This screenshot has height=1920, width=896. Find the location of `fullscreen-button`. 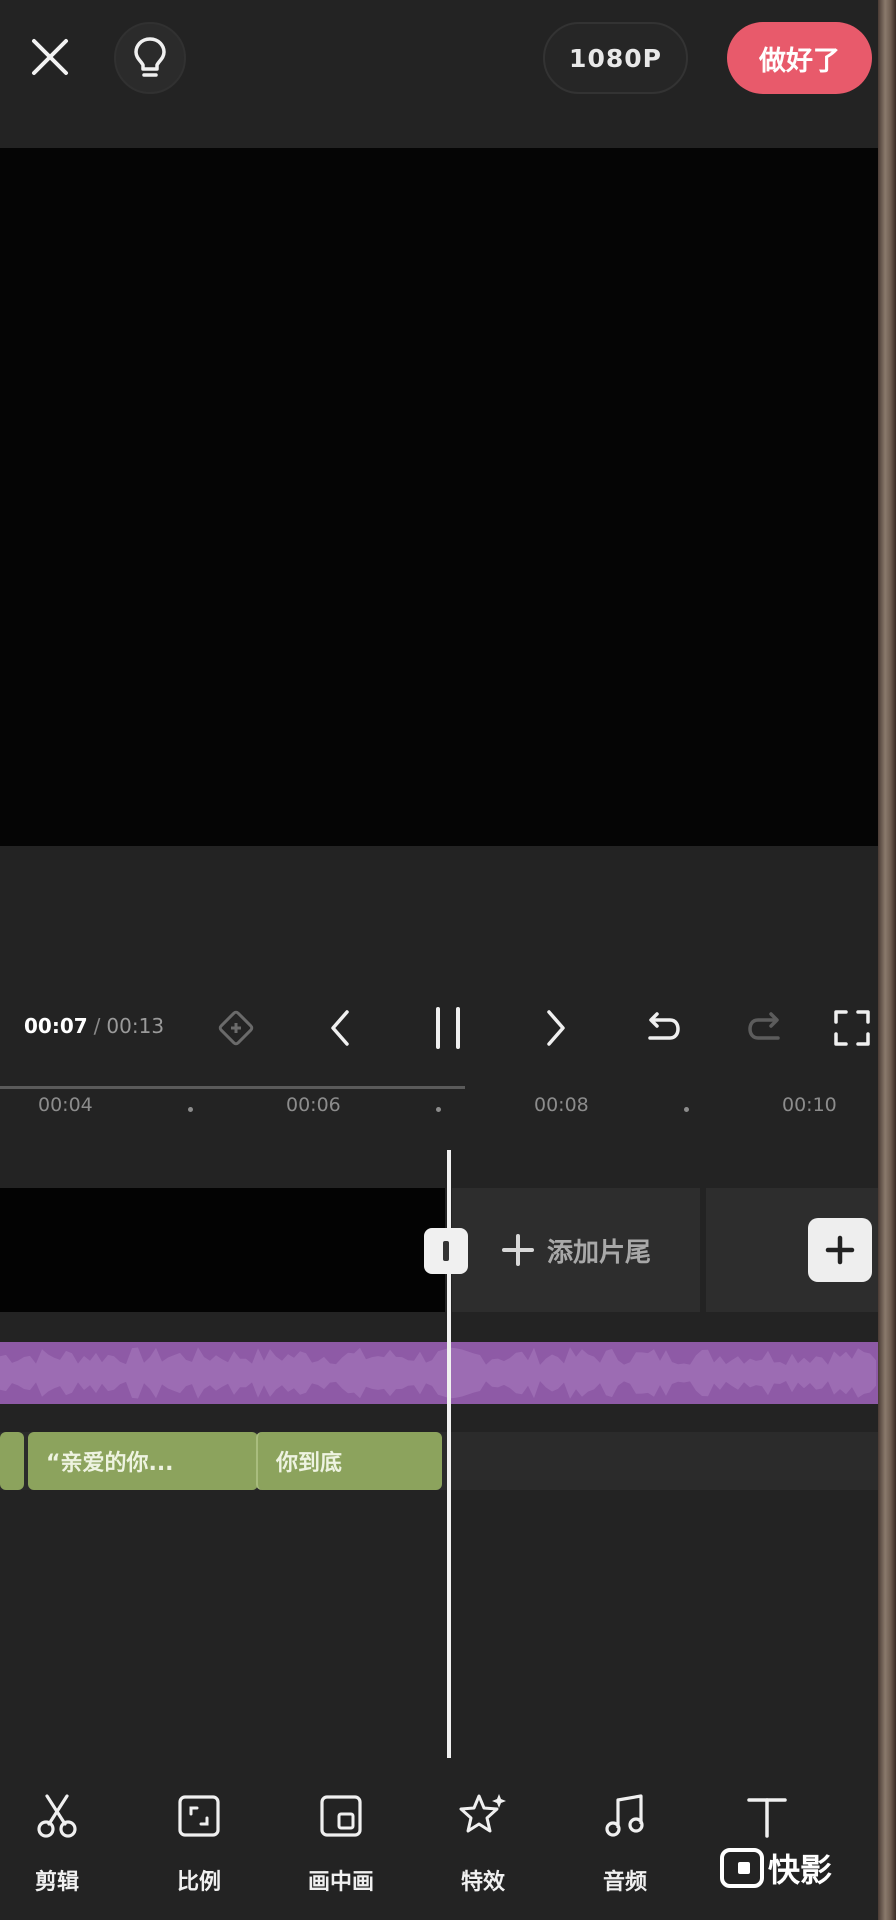

fullscreen-button is located at coordinates (852, 1028).